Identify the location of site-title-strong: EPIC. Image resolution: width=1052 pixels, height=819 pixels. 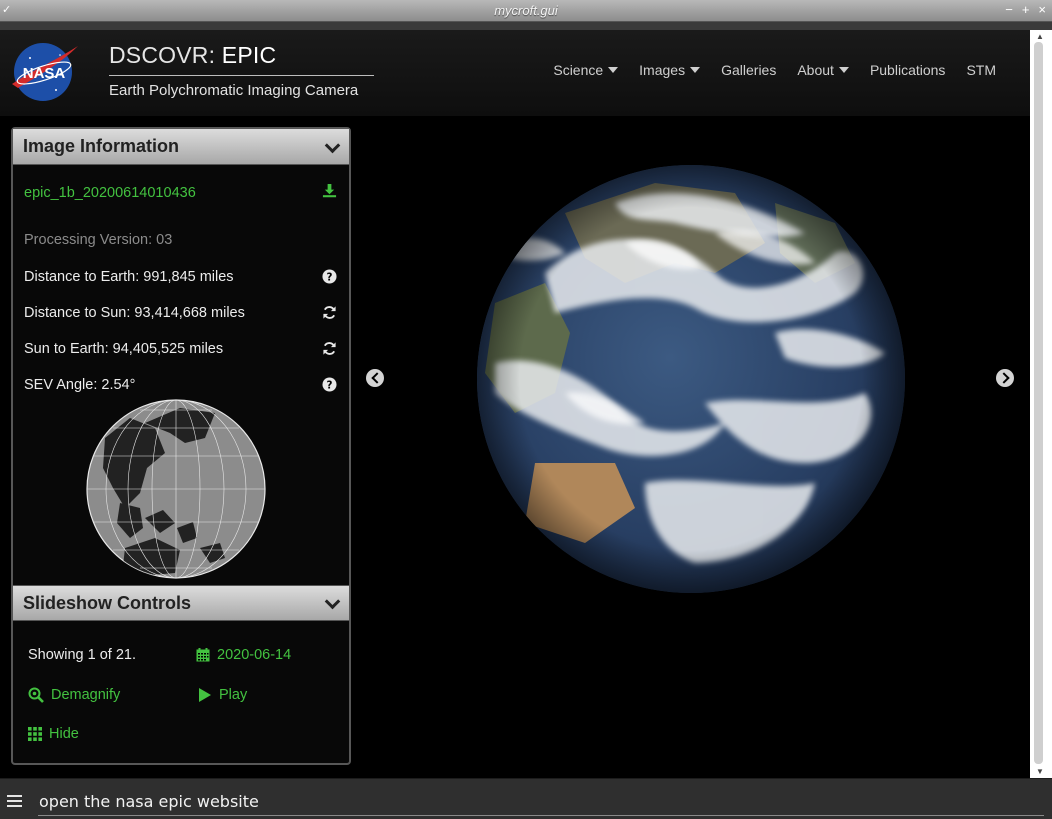
(249, 55).